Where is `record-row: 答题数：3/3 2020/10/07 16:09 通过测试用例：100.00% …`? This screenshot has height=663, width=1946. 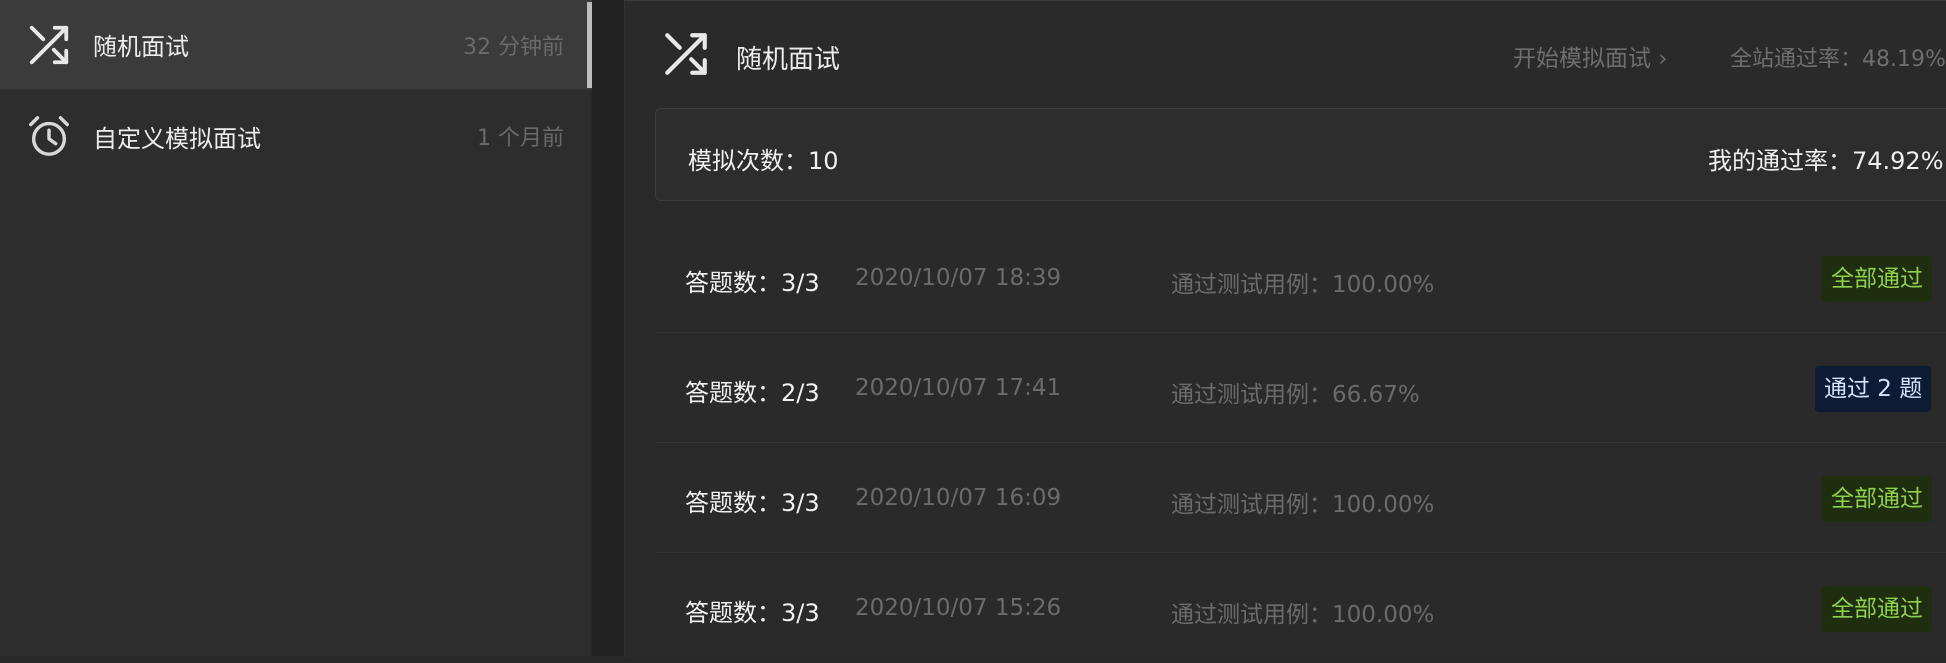
record-row: 答题数：3/3 2020/10/07 16:09 通过测试用例：100.00% … is located at coordinates (1300, 498).